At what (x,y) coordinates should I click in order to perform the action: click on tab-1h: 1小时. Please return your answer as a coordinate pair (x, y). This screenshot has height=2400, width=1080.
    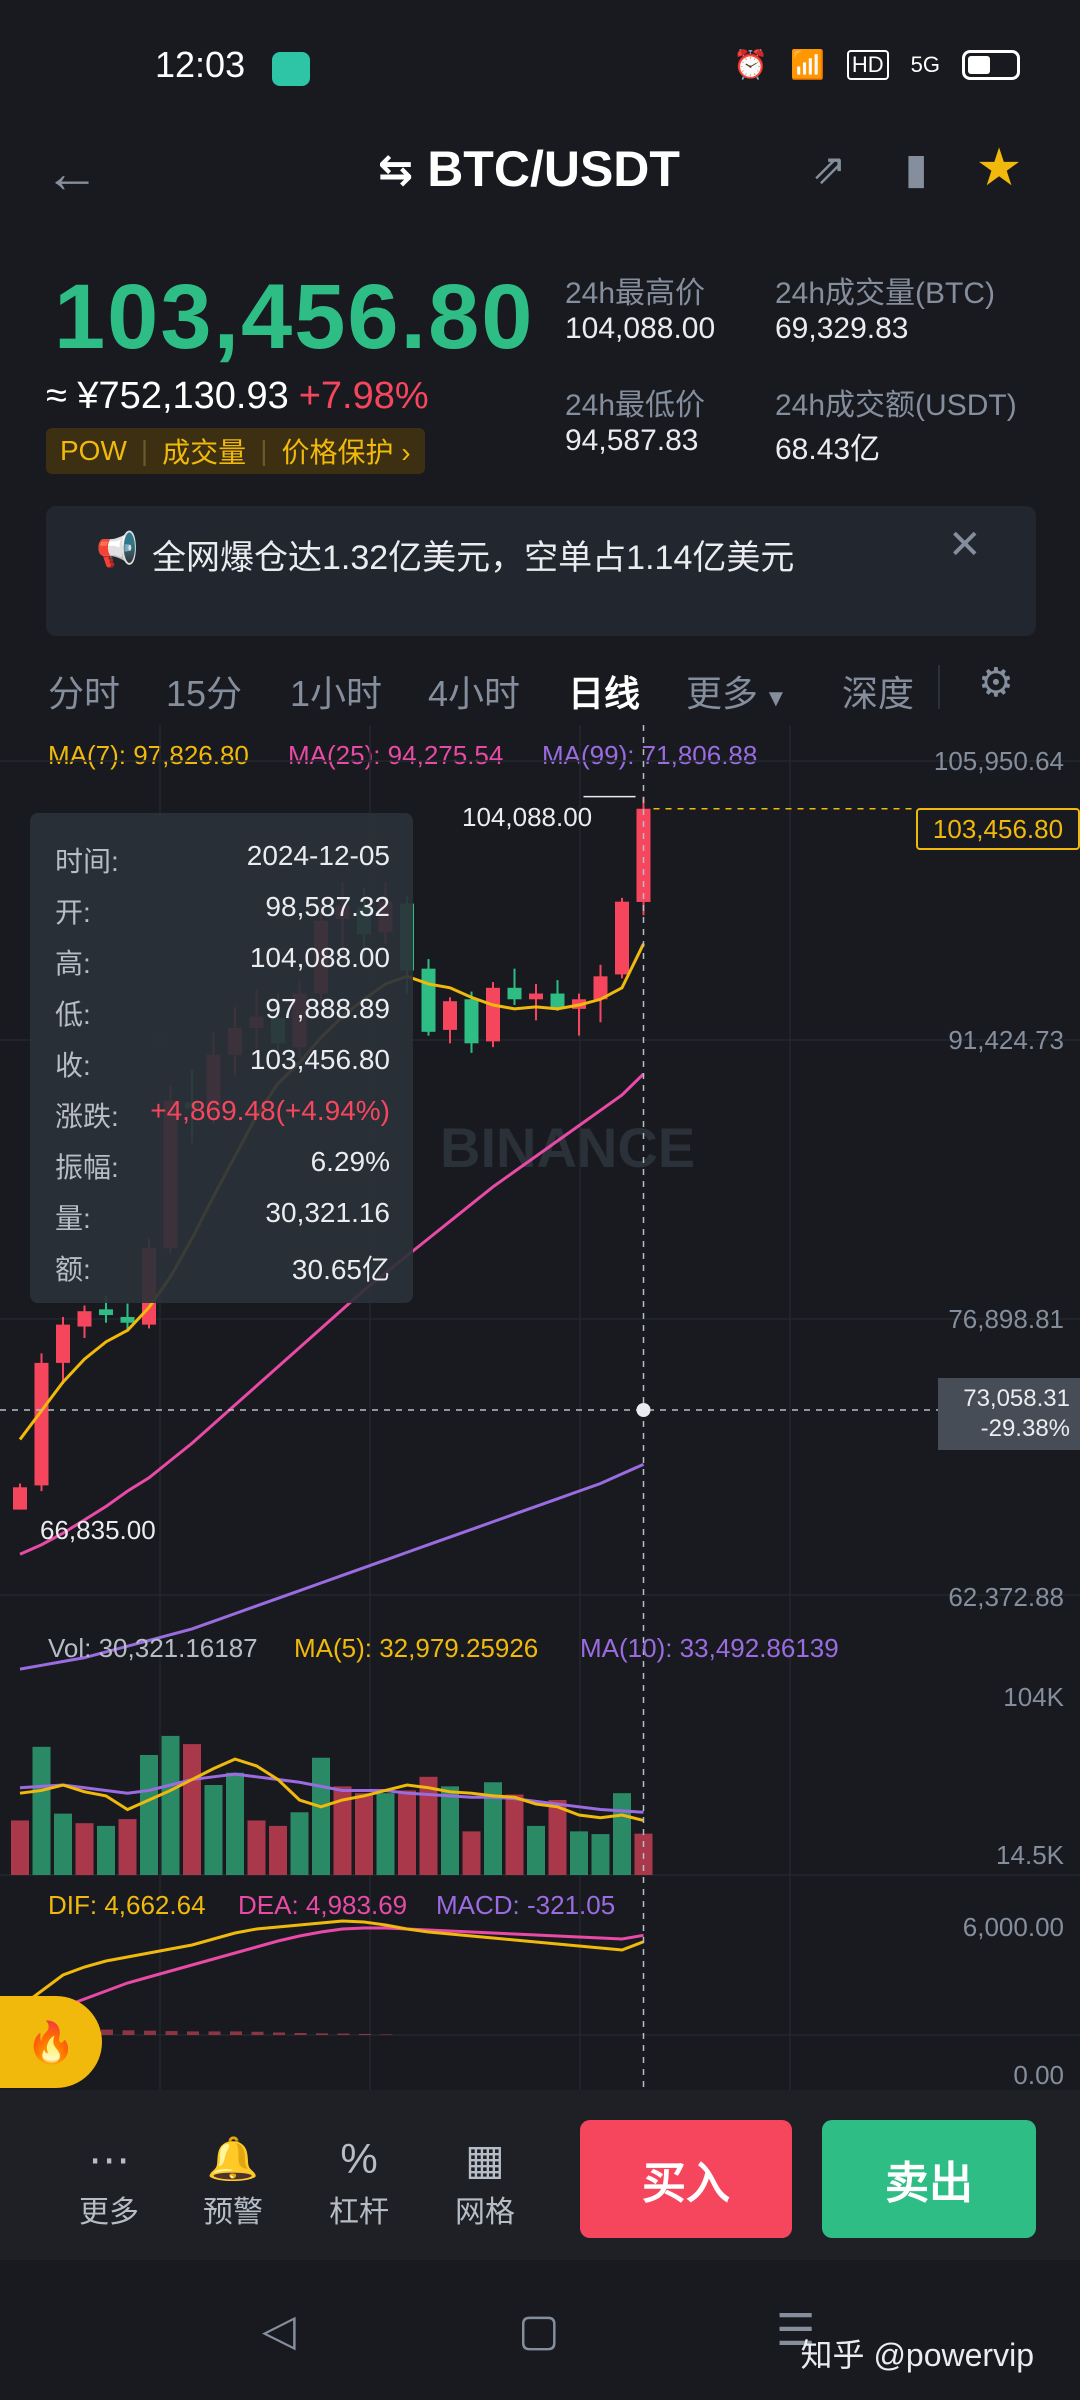
    Looking at the image, I should click on (336, 691).